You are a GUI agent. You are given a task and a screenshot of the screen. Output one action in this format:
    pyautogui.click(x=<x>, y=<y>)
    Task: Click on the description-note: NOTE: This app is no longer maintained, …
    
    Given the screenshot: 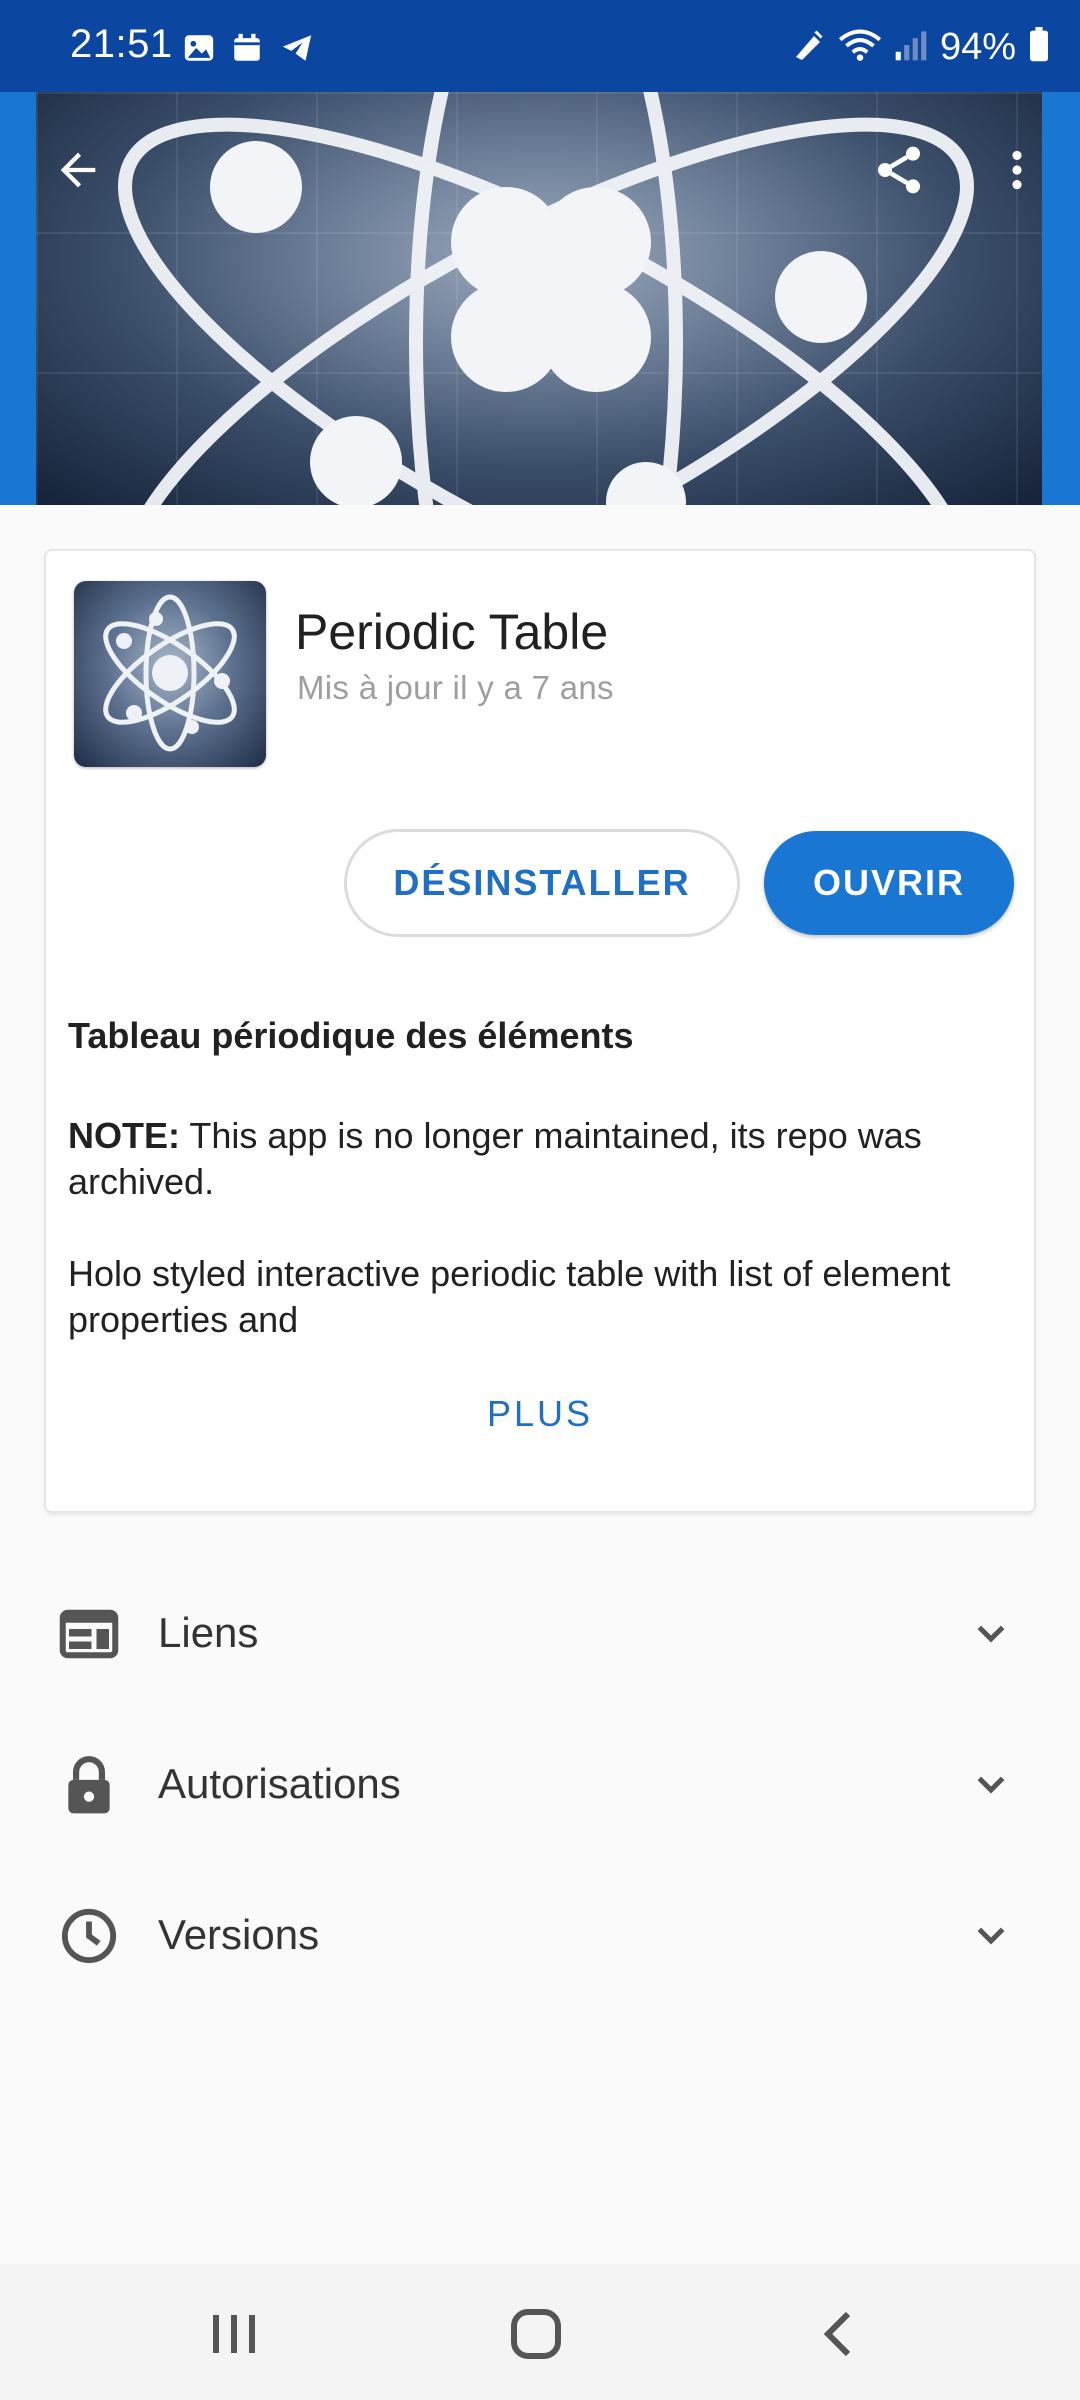 What is the action you would take?
    pyautogui.click(x=543, y=1159)
    